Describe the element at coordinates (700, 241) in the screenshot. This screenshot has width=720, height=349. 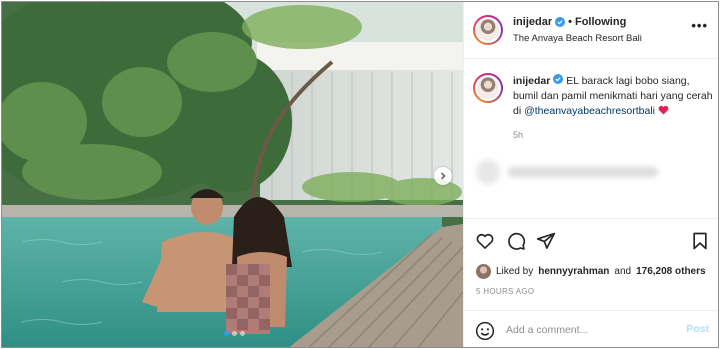
I see `bookmark-icon` at that location.